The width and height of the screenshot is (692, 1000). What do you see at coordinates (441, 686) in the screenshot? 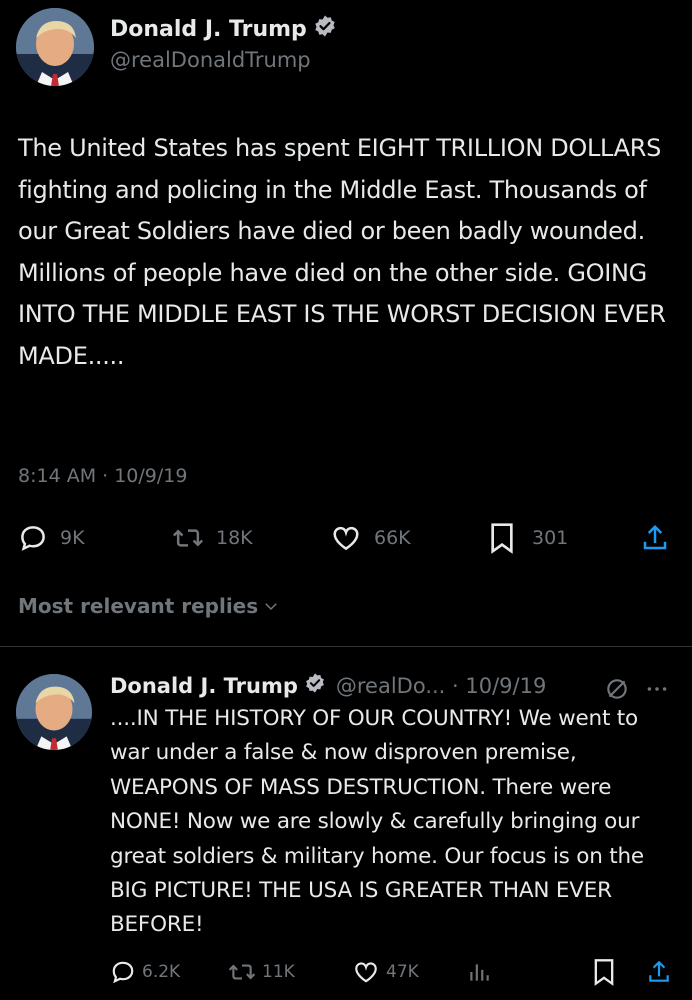
I see `reply-handle-date: @realDo... · 10/9/19` at bounding box center [441, 686].